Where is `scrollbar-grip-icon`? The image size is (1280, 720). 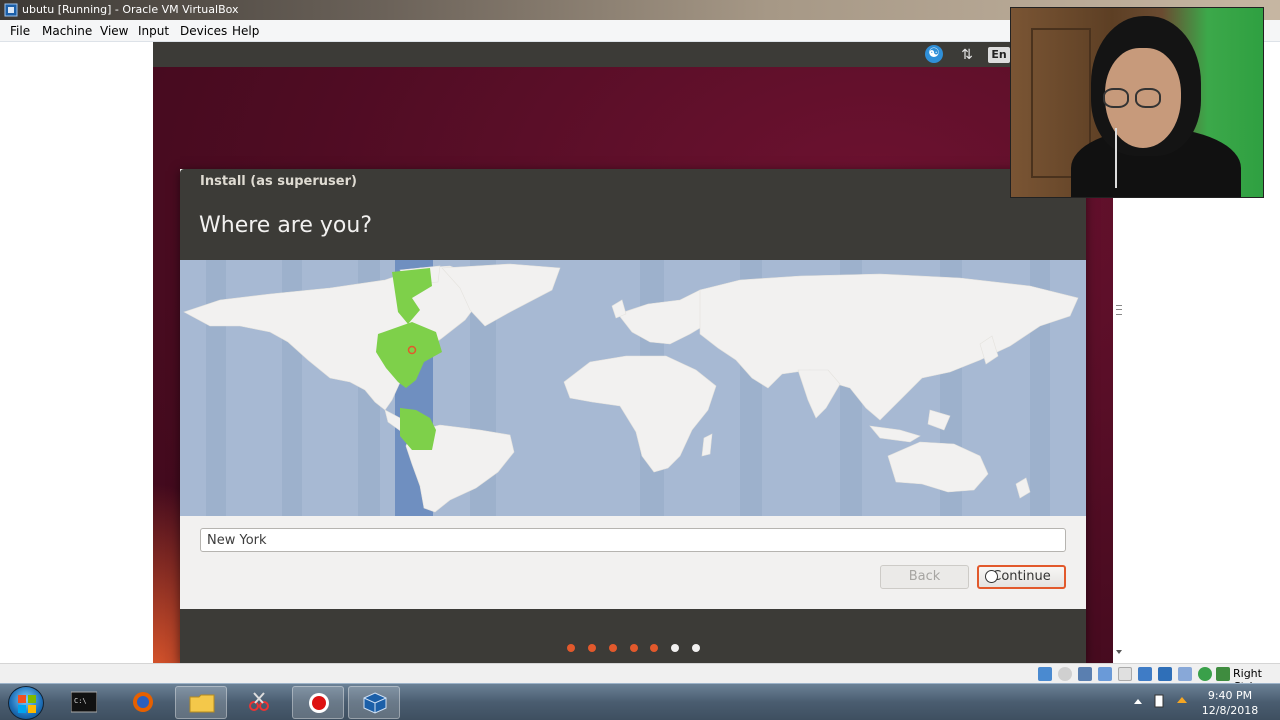 scrollbar-grip-icon is located at coordinates (1119, 310).